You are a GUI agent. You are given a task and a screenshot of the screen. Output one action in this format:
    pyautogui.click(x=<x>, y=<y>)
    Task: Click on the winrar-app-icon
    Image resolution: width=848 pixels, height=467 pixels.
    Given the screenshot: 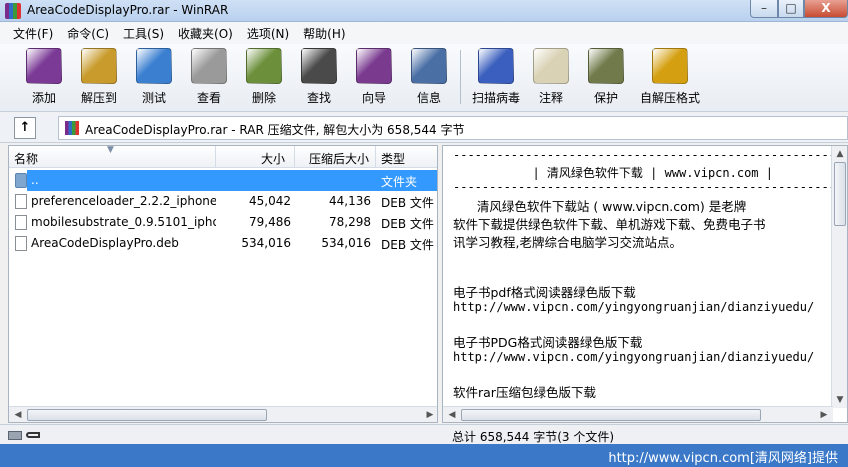 What is the action you would take?
    pyautogui.click(x=13, y=11)
    